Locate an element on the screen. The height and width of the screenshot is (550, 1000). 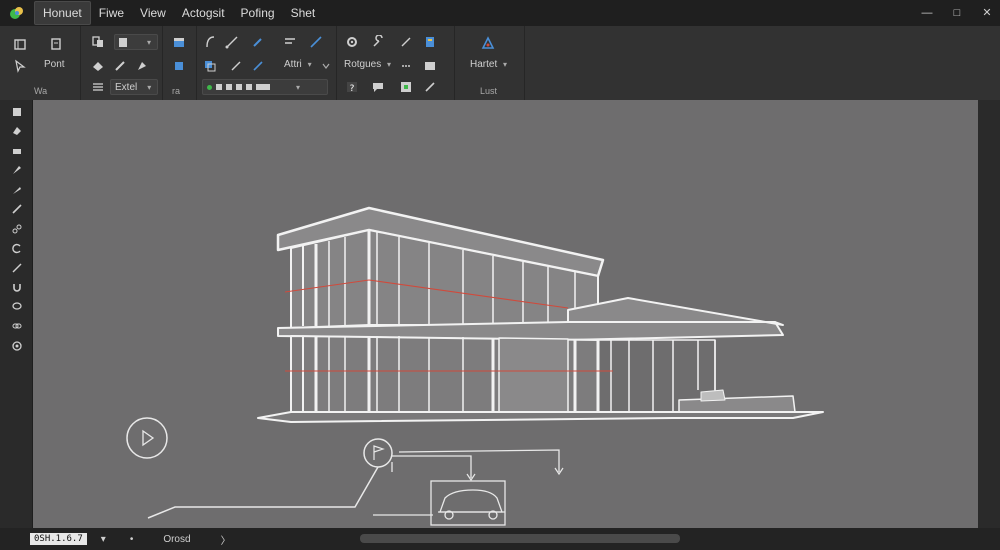
triangle-icon is located at coordinates (488, 43).